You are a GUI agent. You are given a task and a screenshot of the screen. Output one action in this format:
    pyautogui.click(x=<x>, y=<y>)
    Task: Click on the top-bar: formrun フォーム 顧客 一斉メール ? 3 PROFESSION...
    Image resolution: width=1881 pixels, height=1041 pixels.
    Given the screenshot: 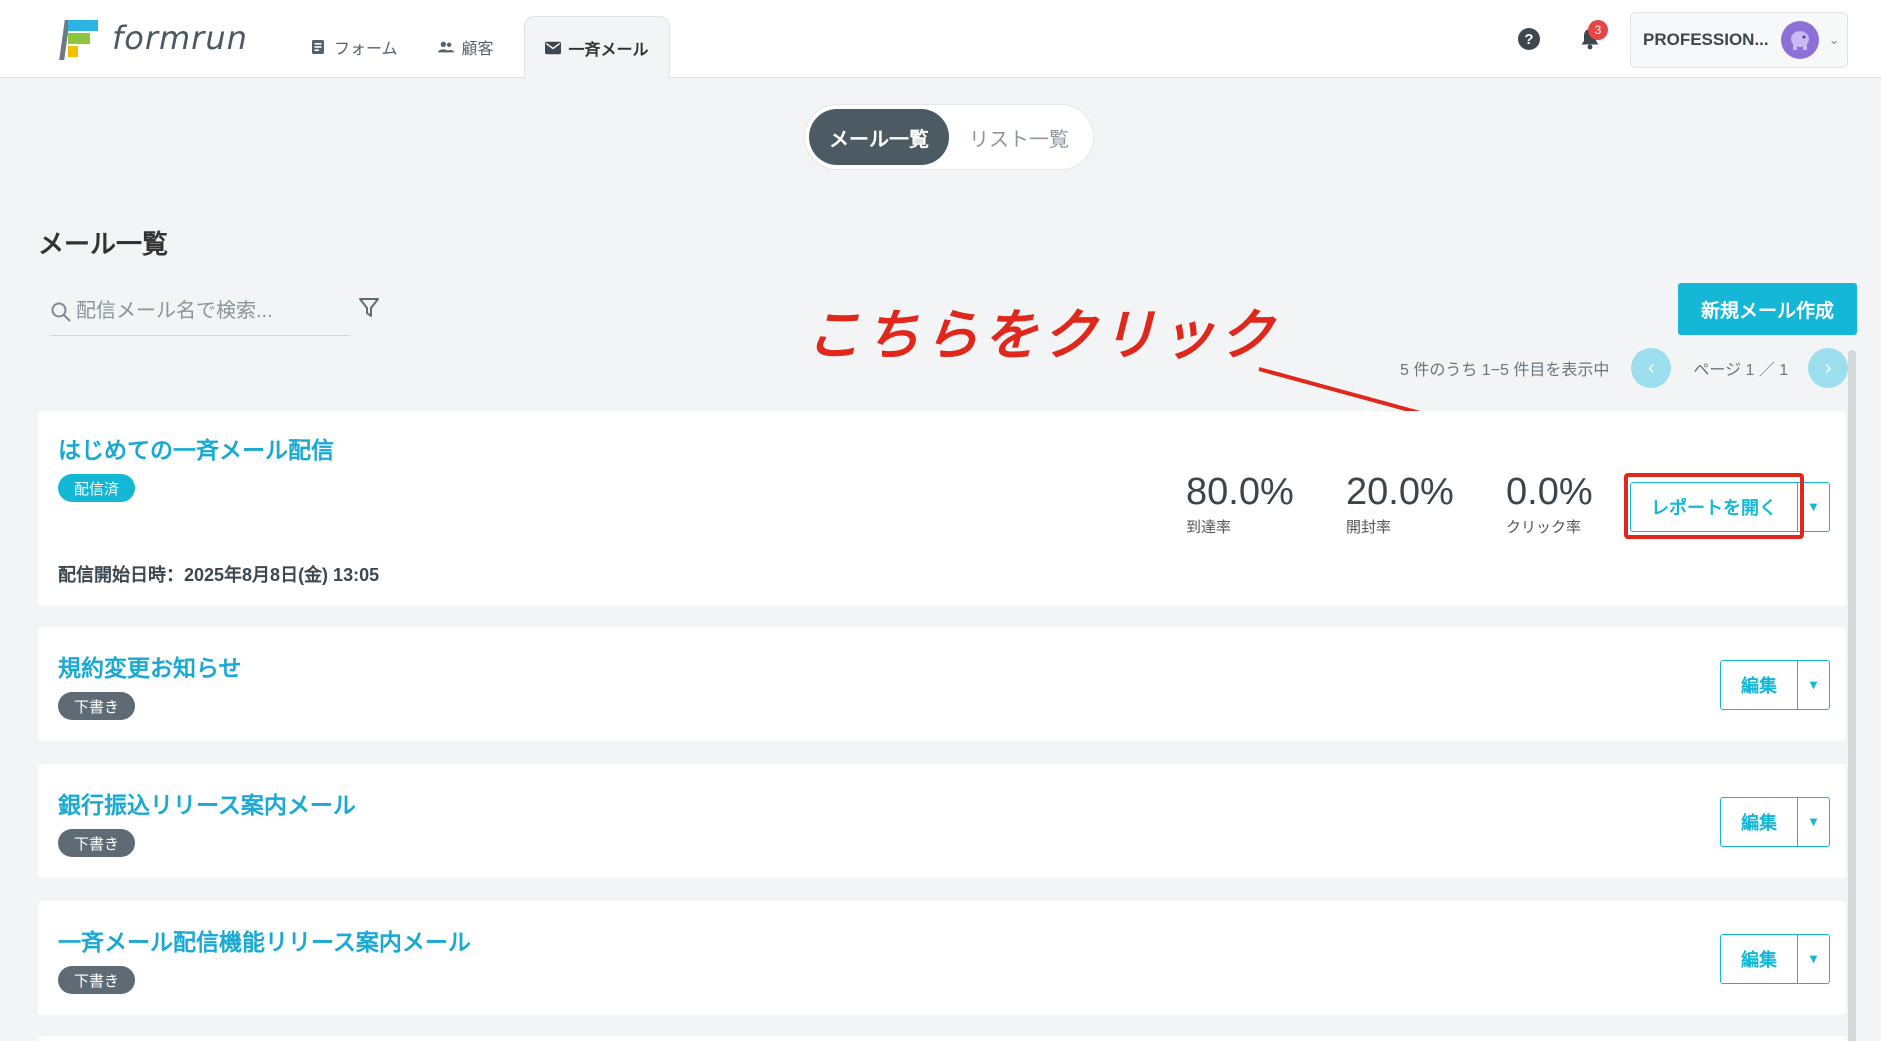 What is the action you would take?
    pyautogui.click(x=940, y=39)
    